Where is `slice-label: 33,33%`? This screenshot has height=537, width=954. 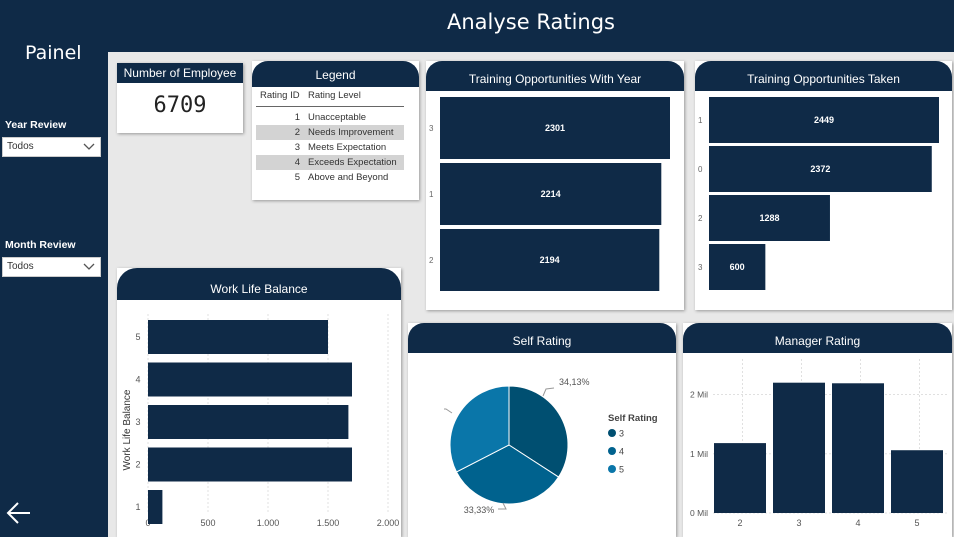 slice-label: 33,33% is located at coordinates (479, 510).